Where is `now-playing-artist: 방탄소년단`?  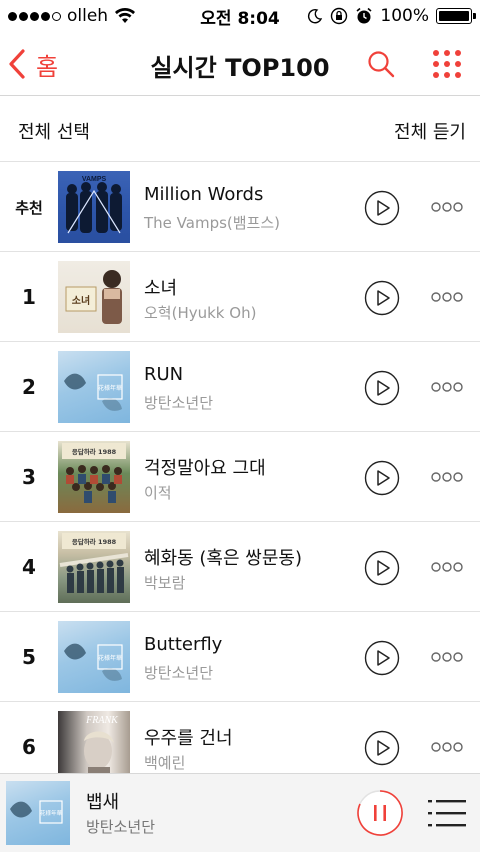
now-playing-artist: 방탄소년단 is located at coordinates (121, 827).